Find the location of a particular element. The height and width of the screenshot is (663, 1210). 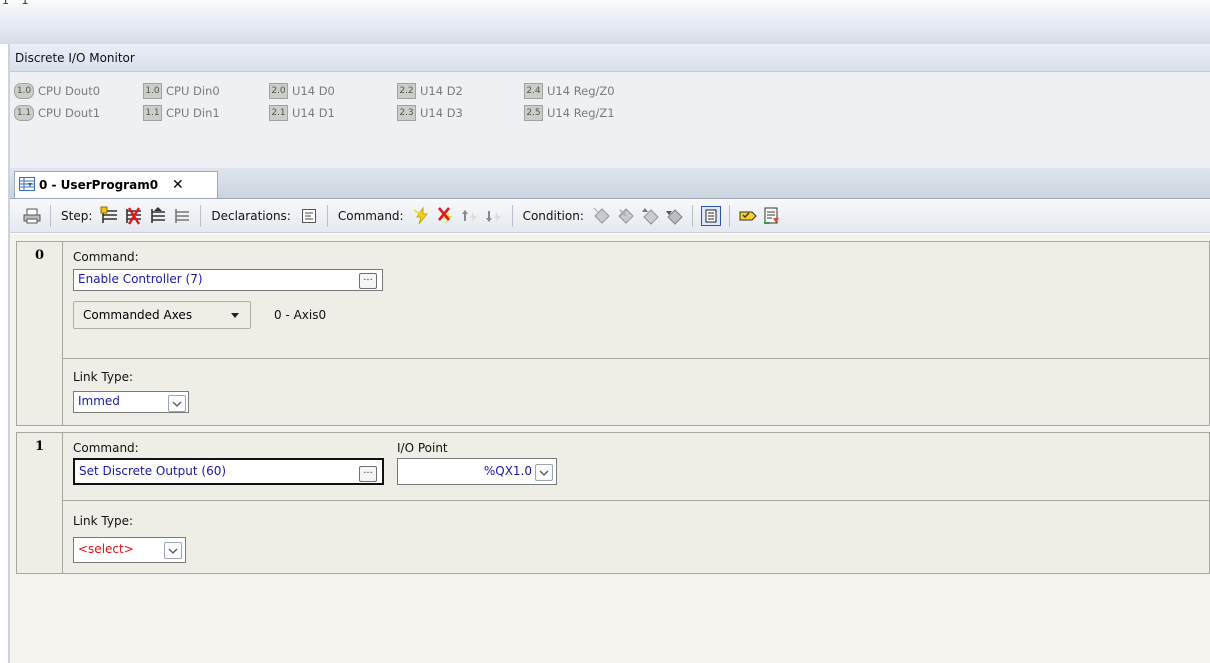

io-label: CPU Din0 is located at coordinates (193, 91).